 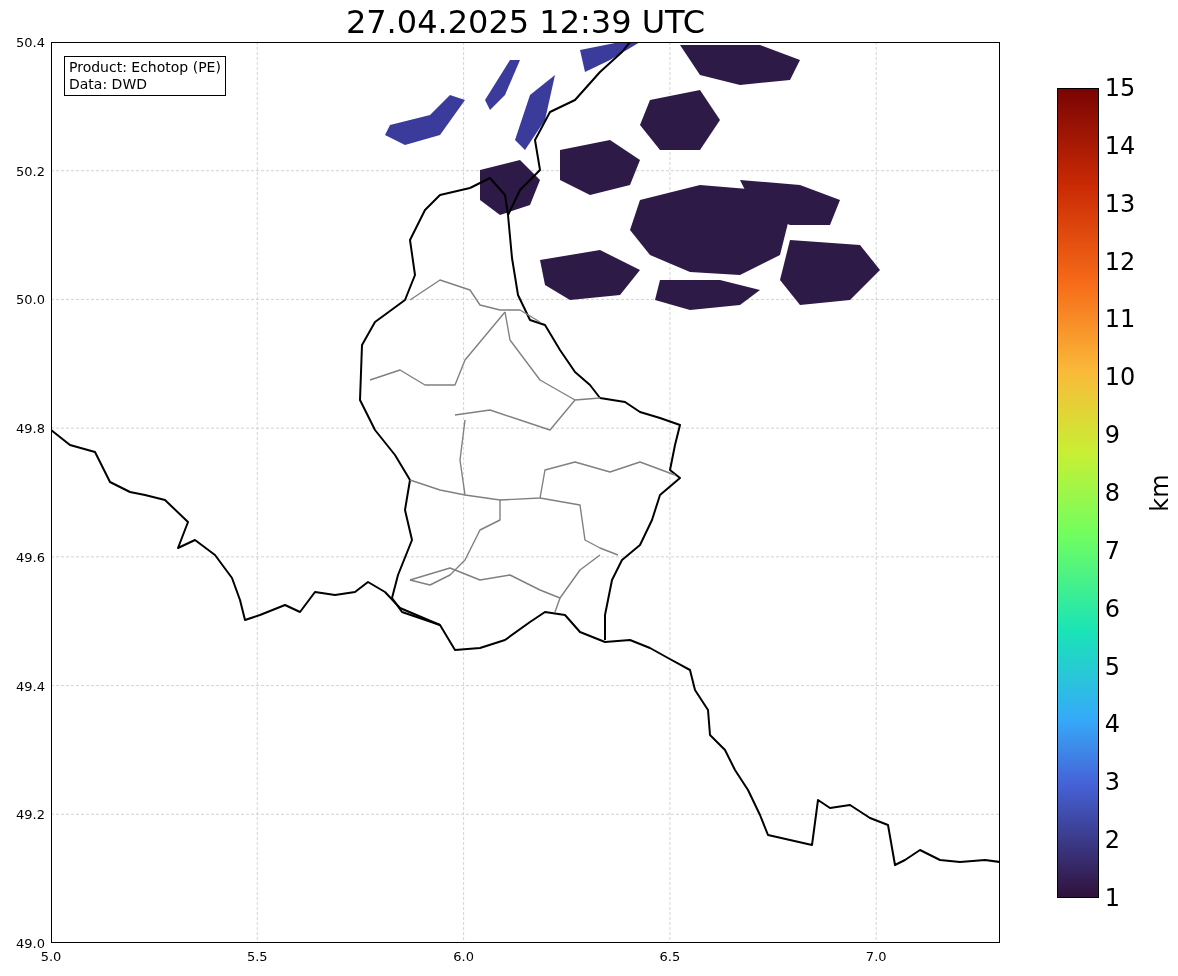 What do you see at coordinates (1159, 493) in the screenshot?
I see `colorbar-label: km` at bounding box center [1159, 493].